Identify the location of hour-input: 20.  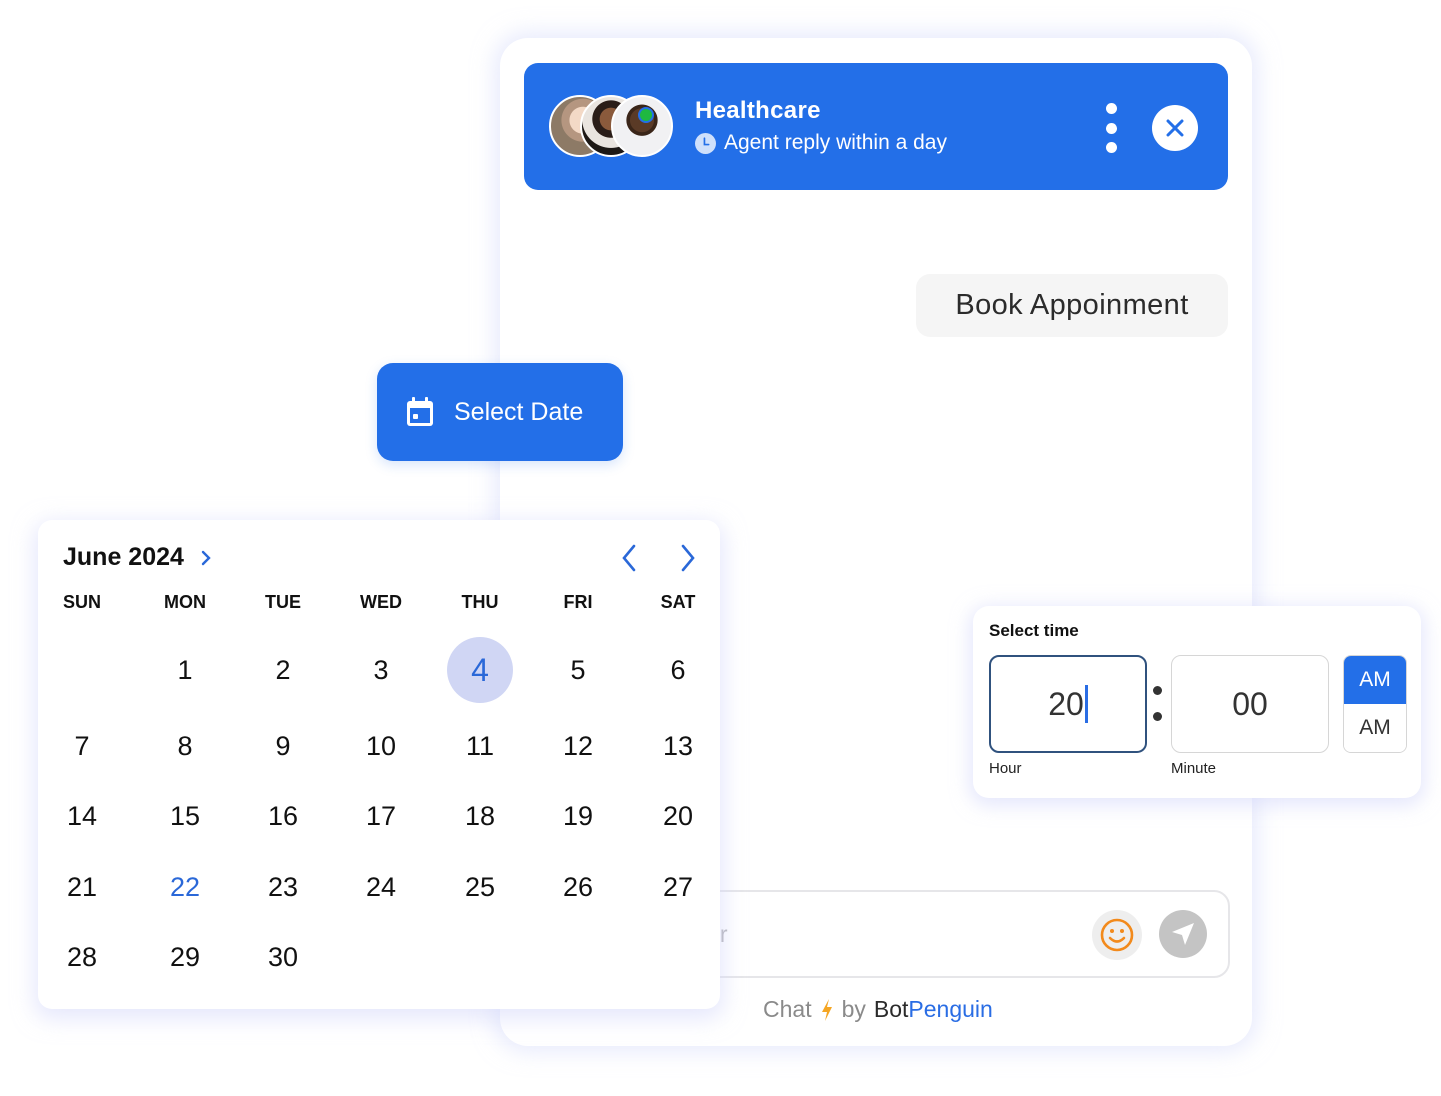
(1068, 704).